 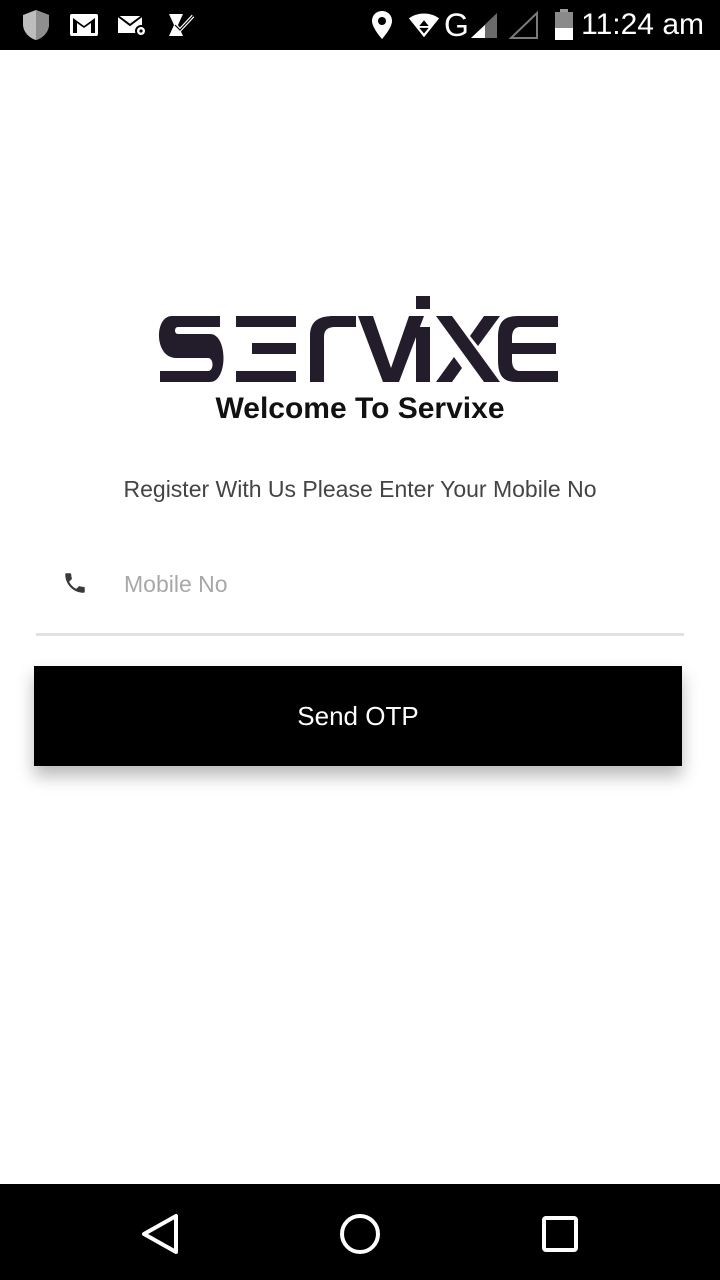 What do you see at coordinates (360, 408) in the screenshot?
I see `welcome-title: Welcome To Servixe` at bounding box center [360, 408].